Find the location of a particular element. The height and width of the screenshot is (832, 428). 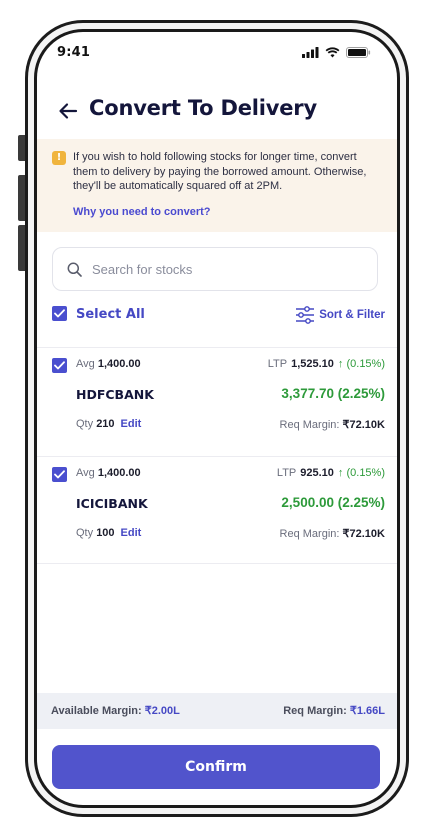

cellular-signal-icon is located at coordinates (310, 52).